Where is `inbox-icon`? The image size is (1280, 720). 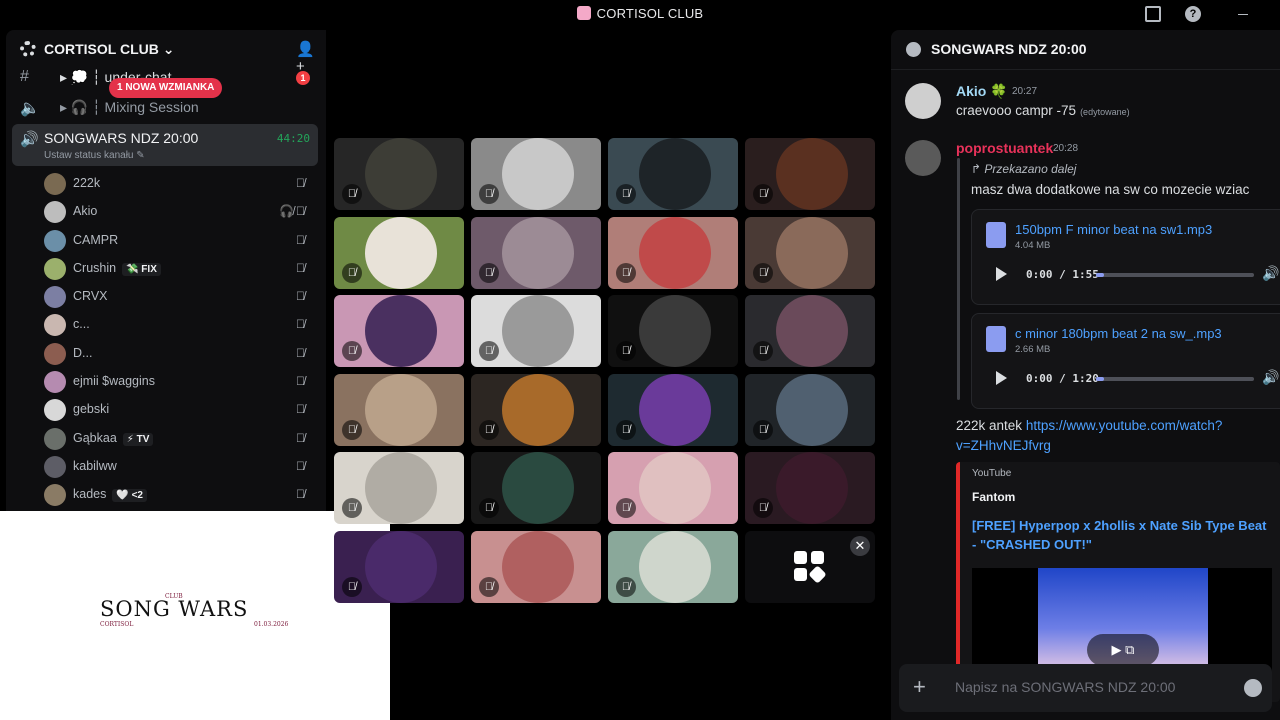 inbox-icon is located at coordinates (1153, 14).